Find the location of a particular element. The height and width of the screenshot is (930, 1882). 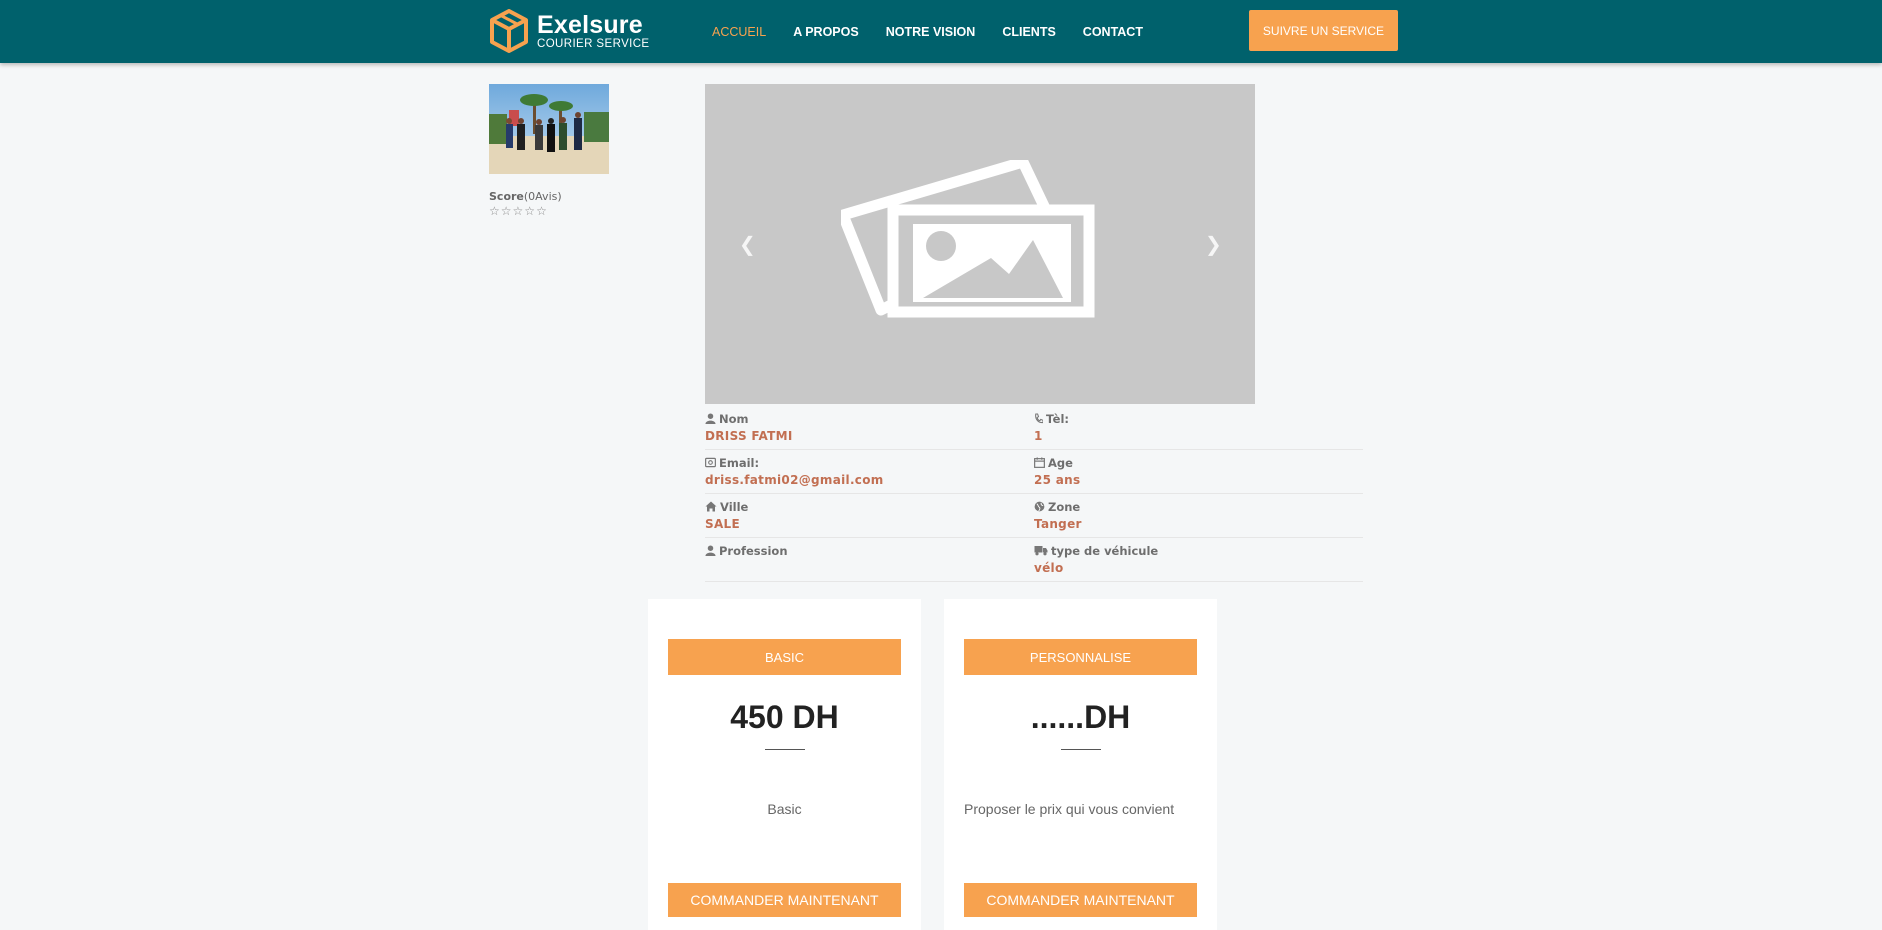

brand-name: Exelsure is located at coordinates (590, 24).